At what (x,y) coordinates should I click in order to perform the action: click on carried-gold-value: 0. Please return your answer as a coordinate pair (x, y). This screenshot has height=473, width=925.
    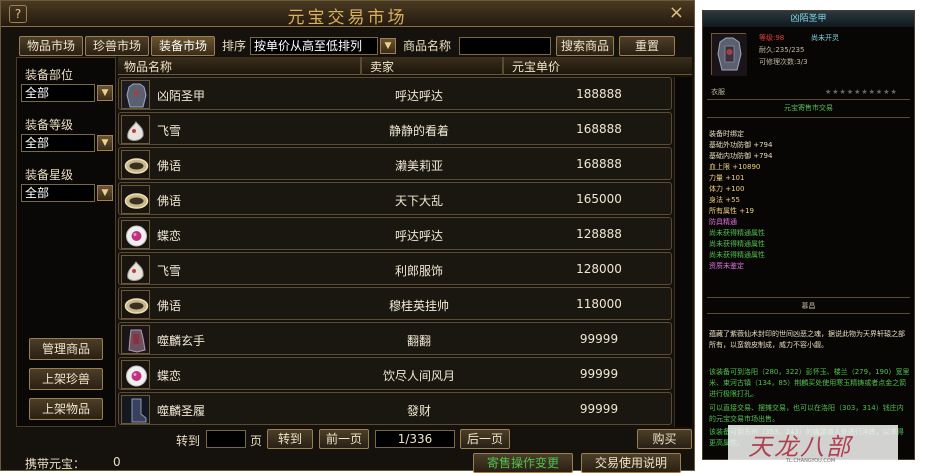
    Looking at the image, I should click on (117, 462).